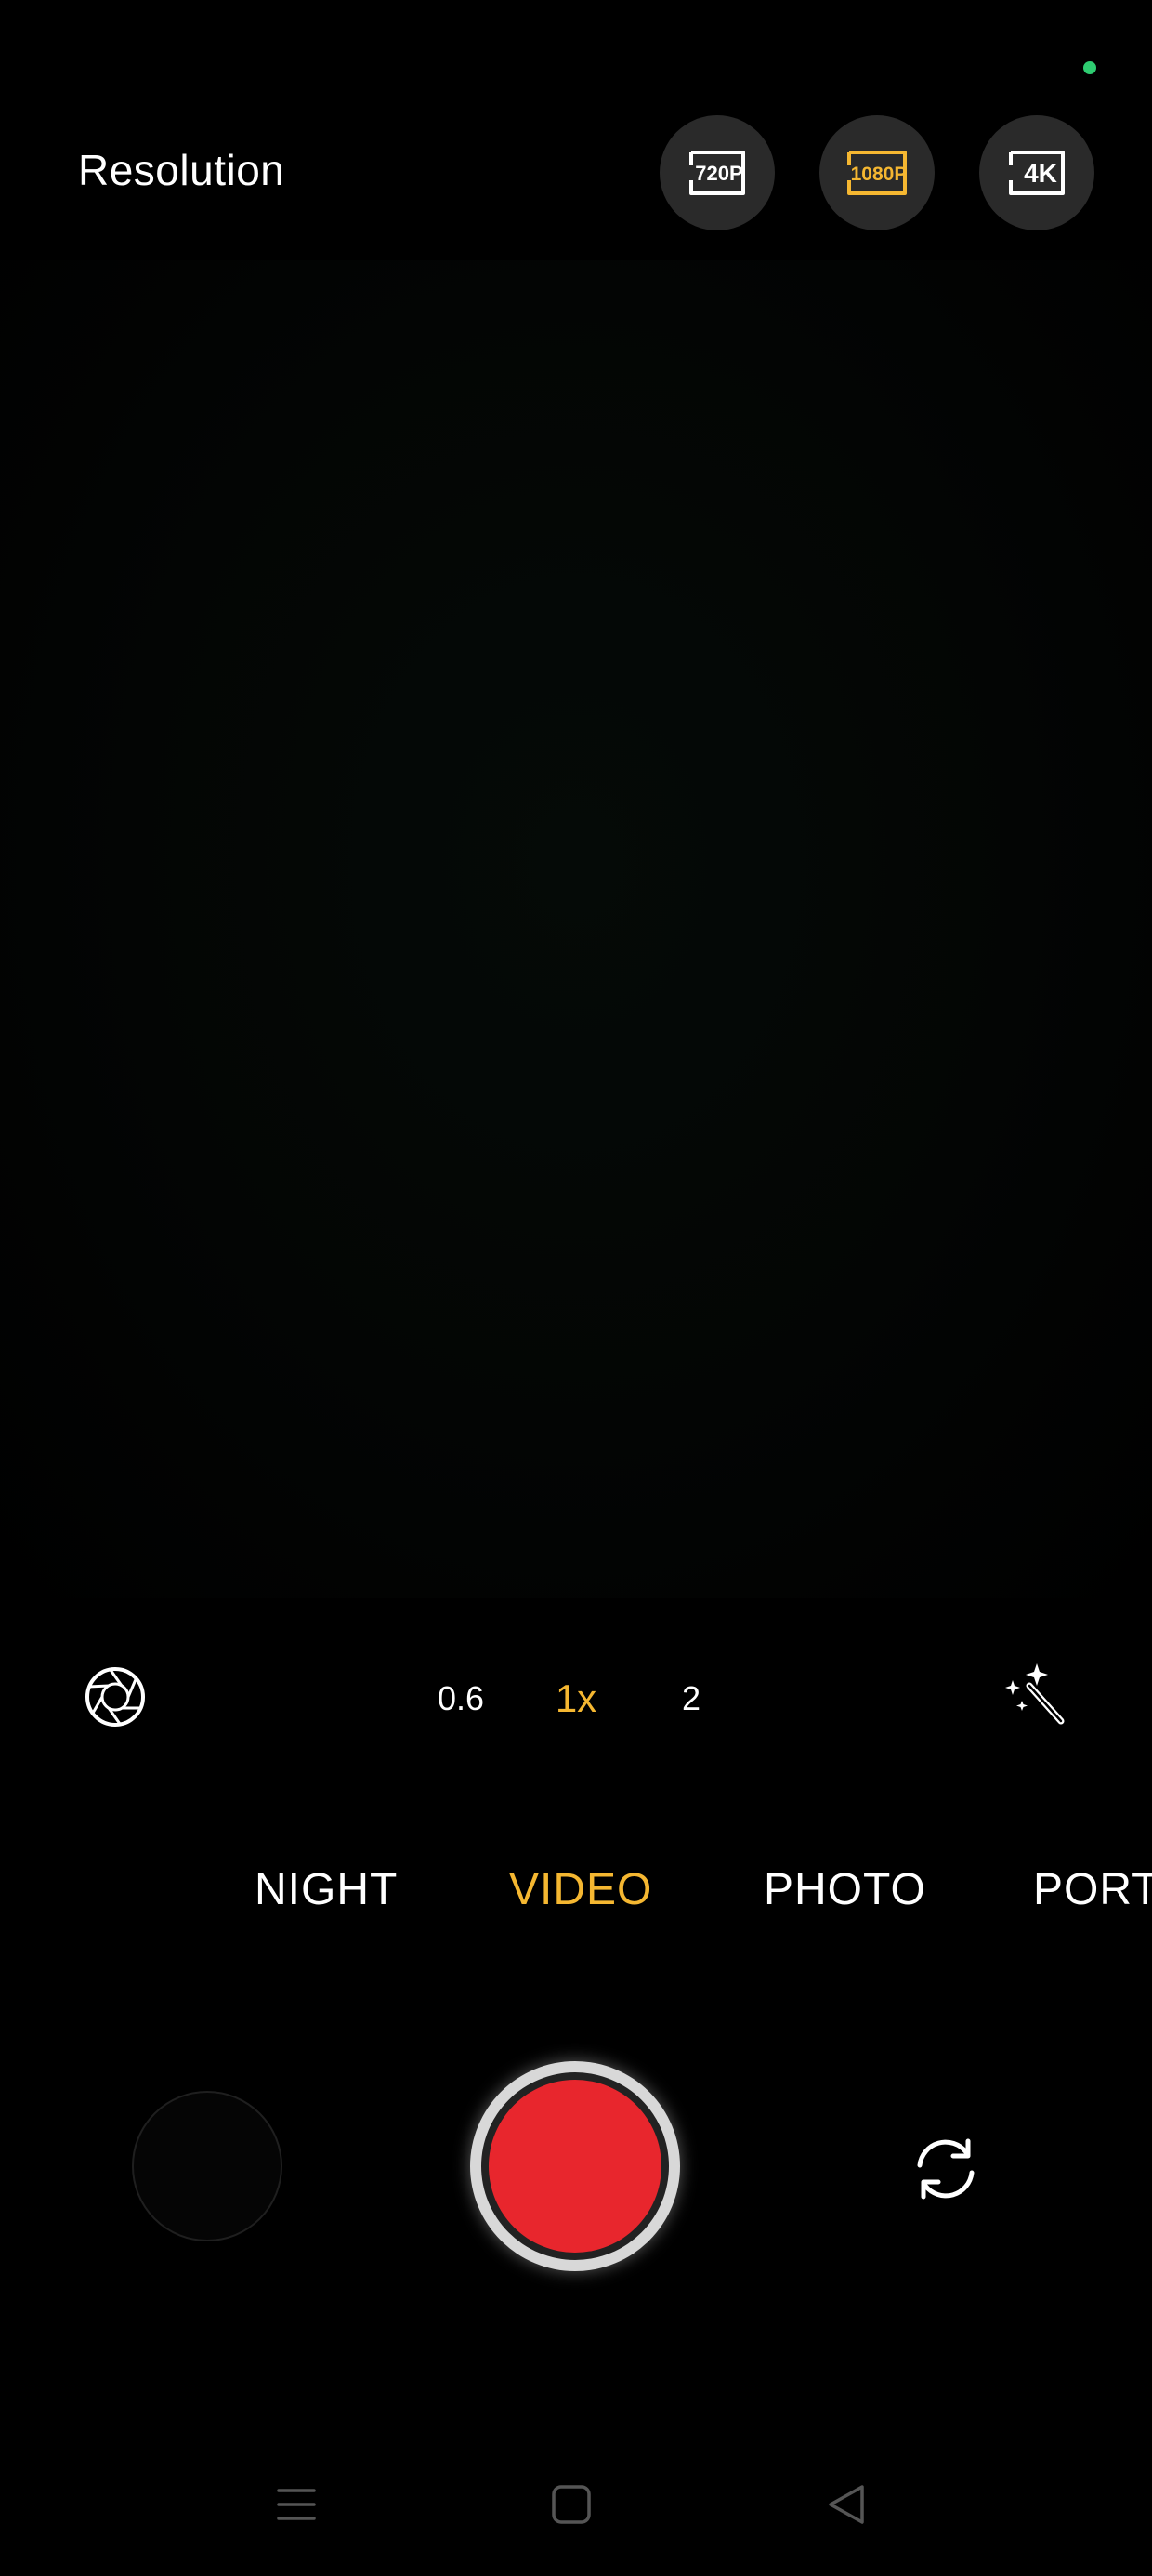 Image resolution: width=1152 pixels, height=2576 pixels. I want to click on resolution-4k-button: 4K, so click(1036, 172).